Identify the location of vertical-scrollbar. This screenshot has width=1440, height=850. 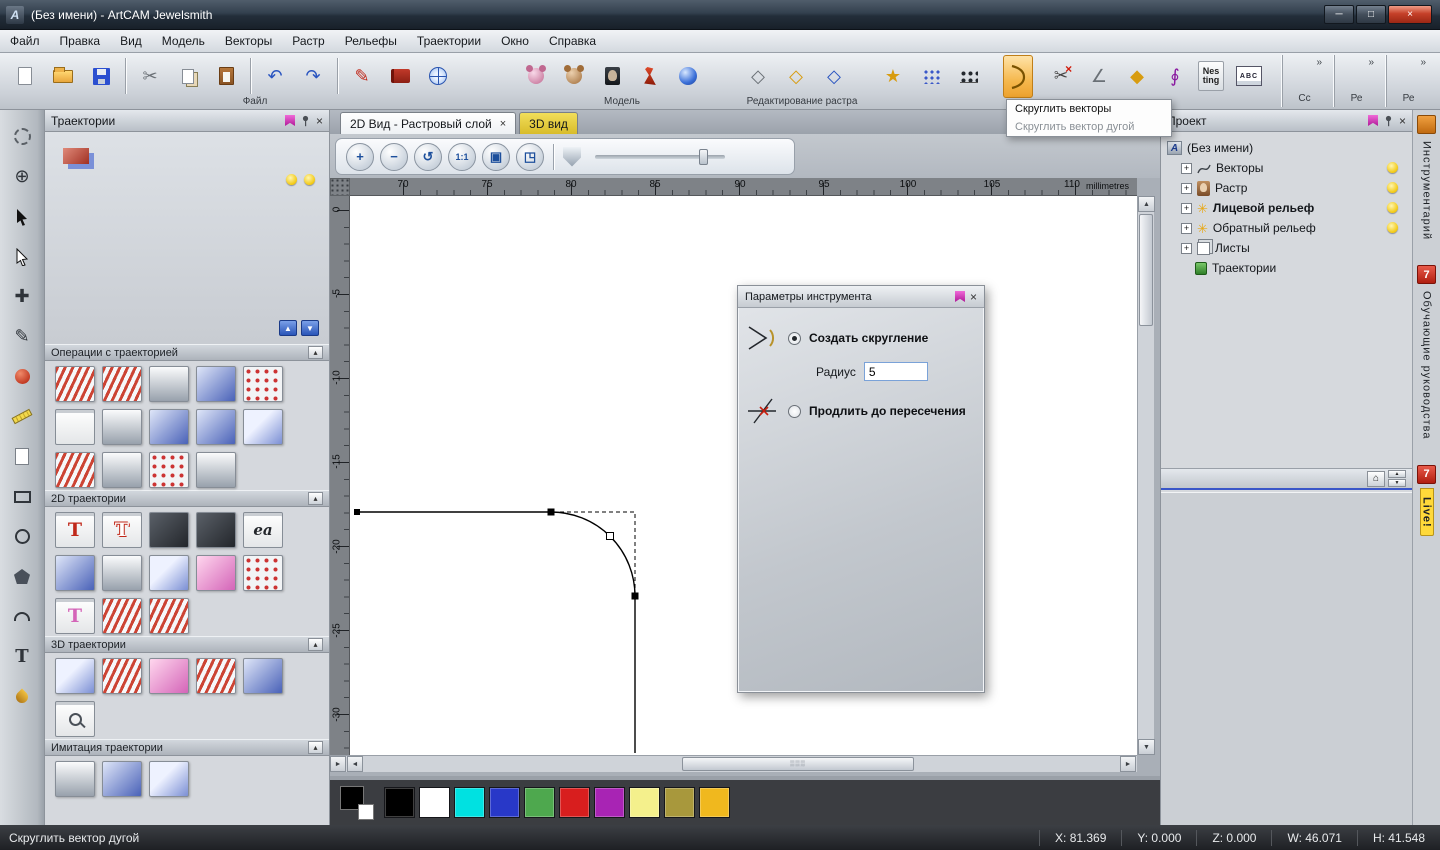
(1146, 475).